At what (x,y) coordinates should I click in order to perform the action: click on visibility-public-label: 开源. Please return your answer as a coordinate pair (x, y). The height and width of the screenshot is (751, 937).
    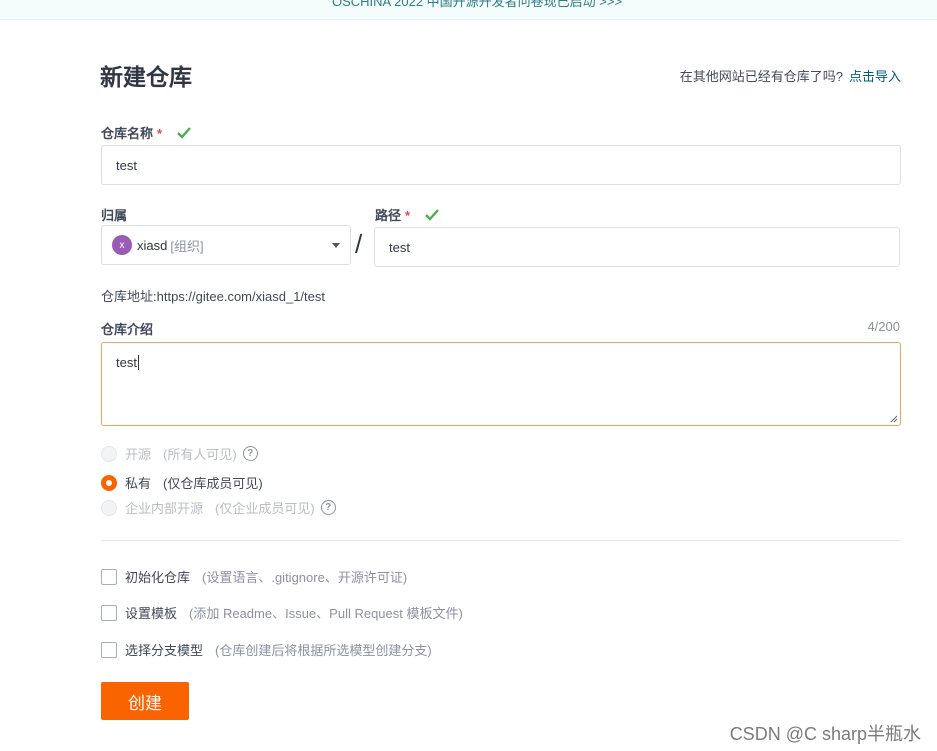
    Looking at the image, I should click on (138, 454).